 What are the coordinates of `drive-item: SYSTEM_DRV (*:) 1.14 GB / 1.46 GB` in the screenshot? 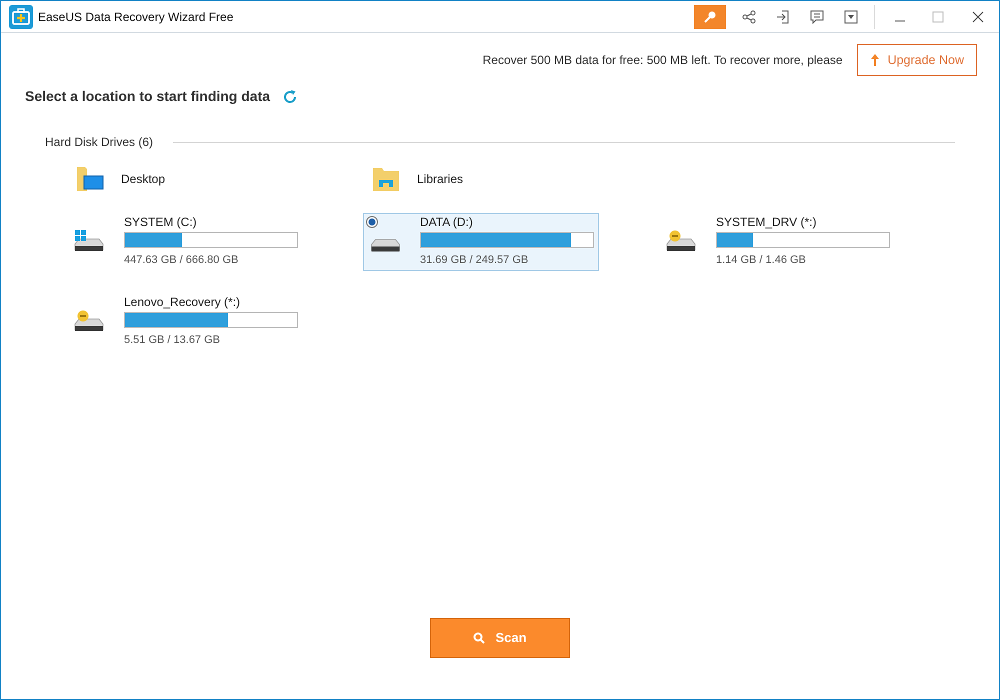 It's located at (777, 242).